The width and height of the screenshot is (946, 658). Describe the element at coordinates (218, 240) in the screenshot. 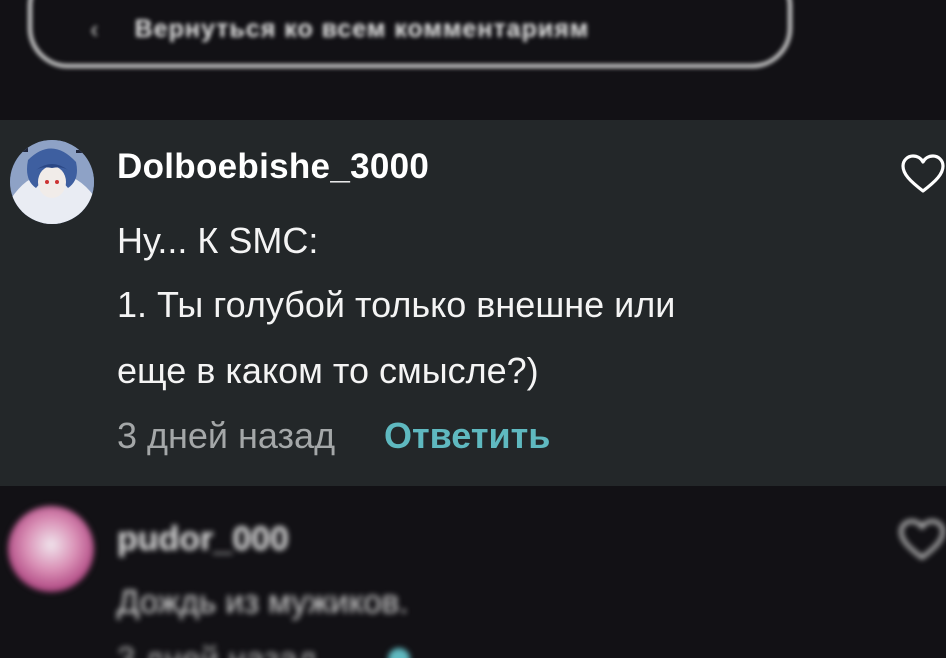

I see `comment-text-line: Ну... К SMC:` at that location.